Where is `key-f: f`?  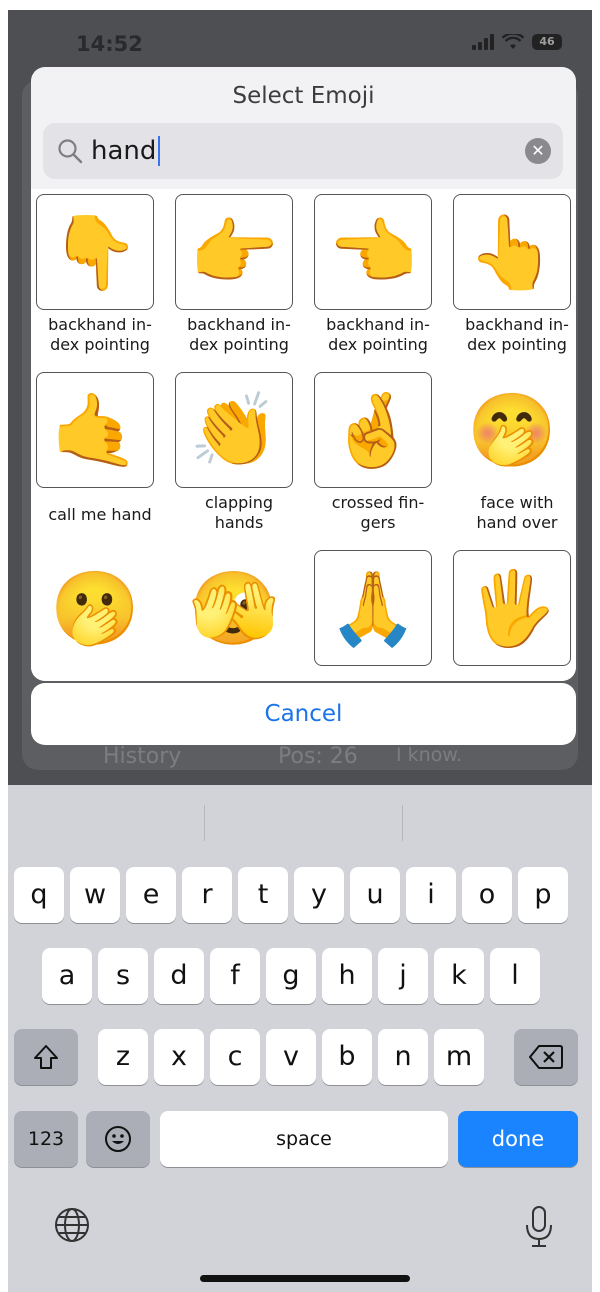
key-f: f is located at coordinates (235, 976).